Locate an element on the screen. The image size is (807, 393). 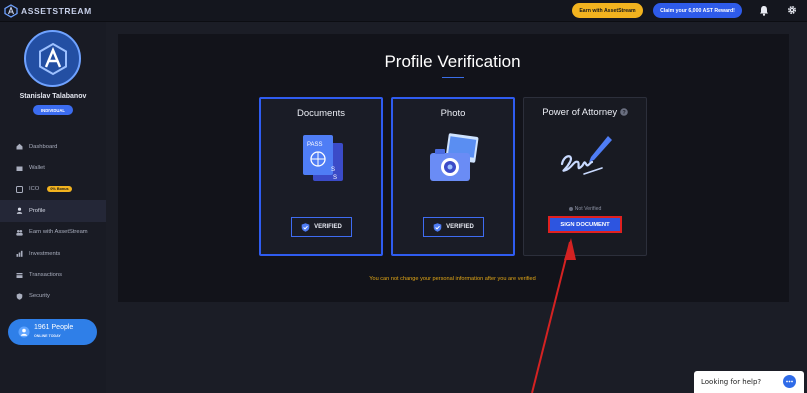
ico-icon is located at coordinates (19, 189).